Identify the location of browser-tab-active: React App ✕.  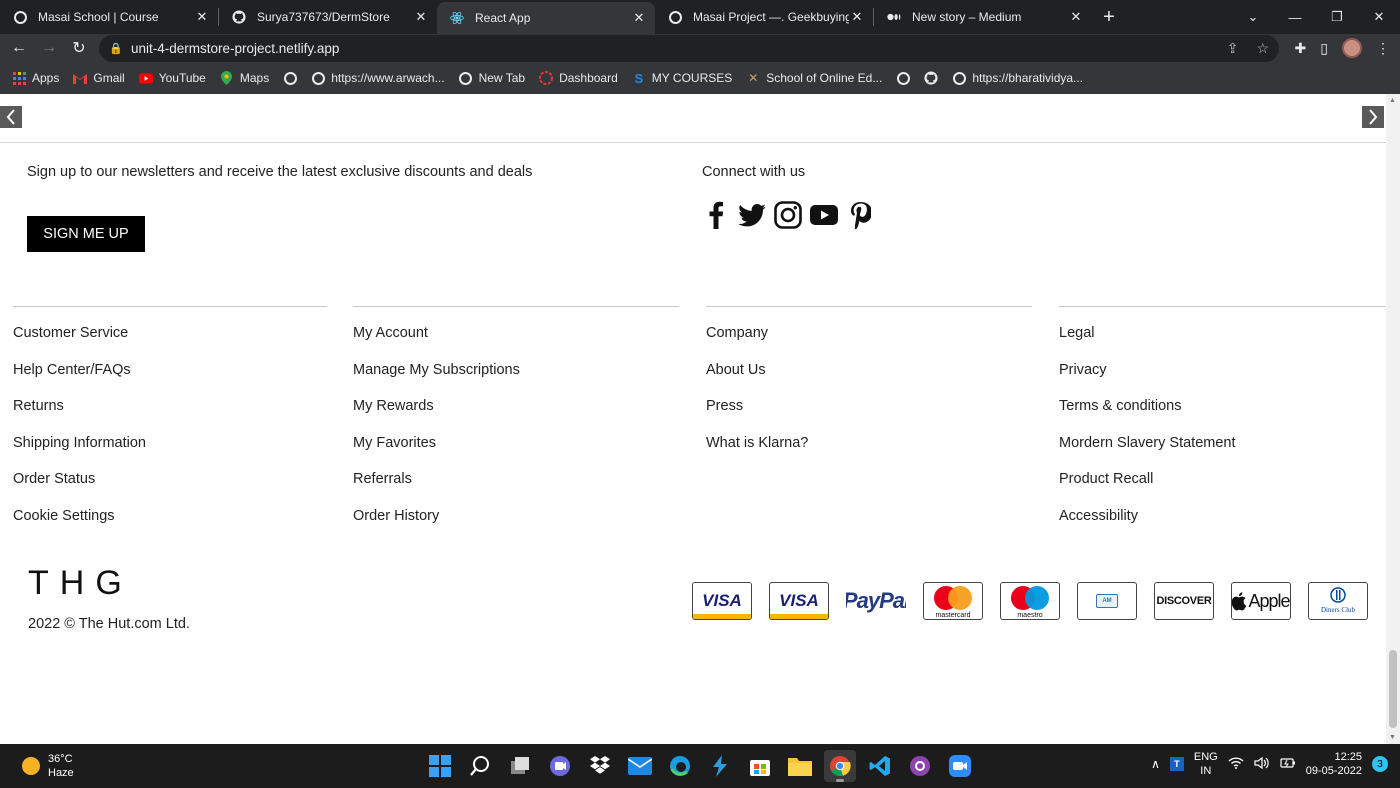
(546, 18).